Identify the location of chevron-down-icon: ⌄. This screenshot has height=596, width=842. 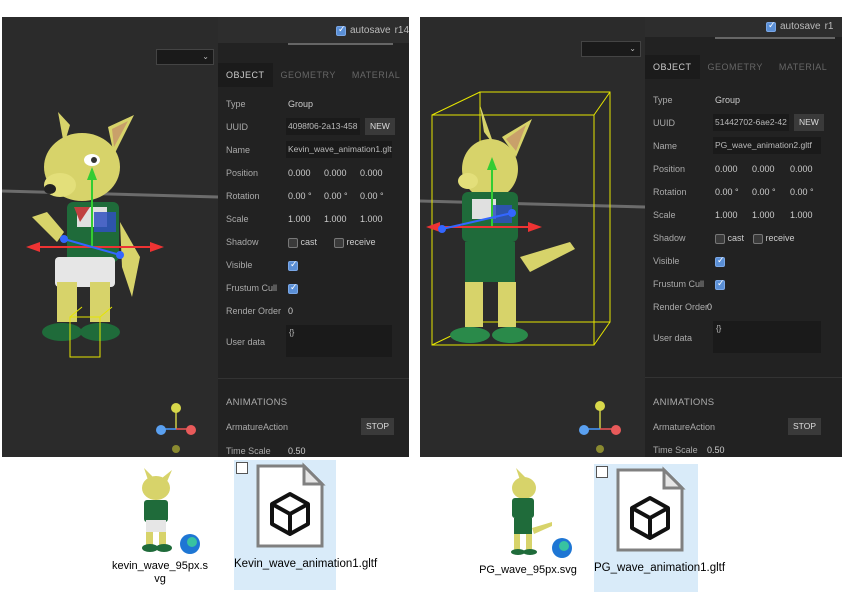
(632, 48).